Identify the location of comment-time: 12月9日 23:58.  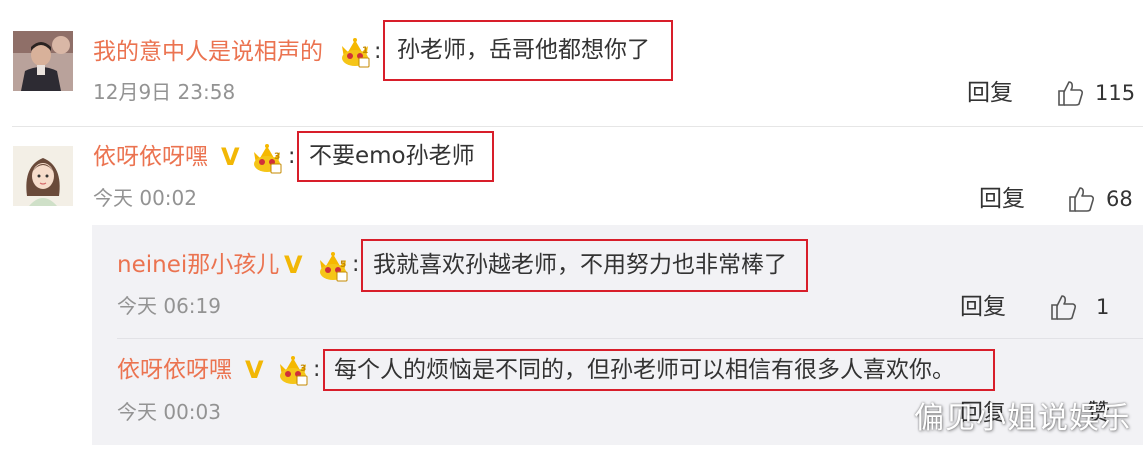
(164, 92).